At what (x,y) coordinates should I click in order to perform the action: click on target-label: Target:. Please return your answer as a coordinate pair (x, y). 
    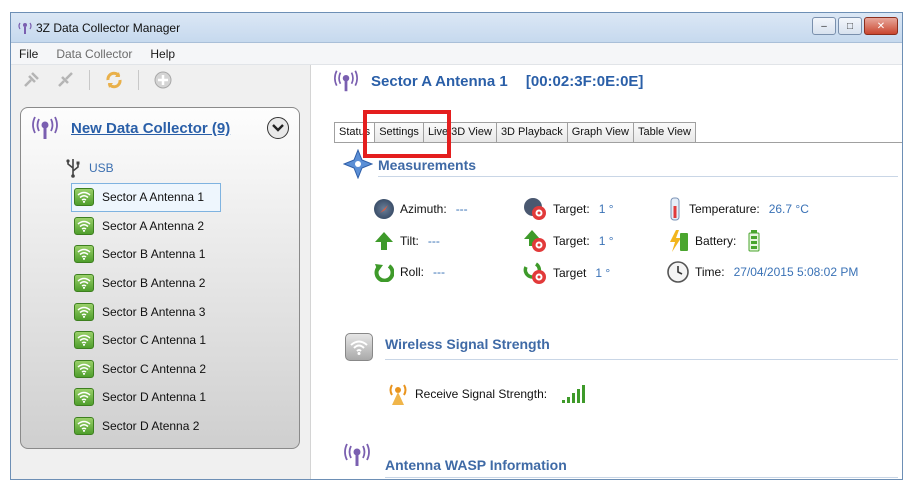
    Looking at the image, I should click on (571, 209).